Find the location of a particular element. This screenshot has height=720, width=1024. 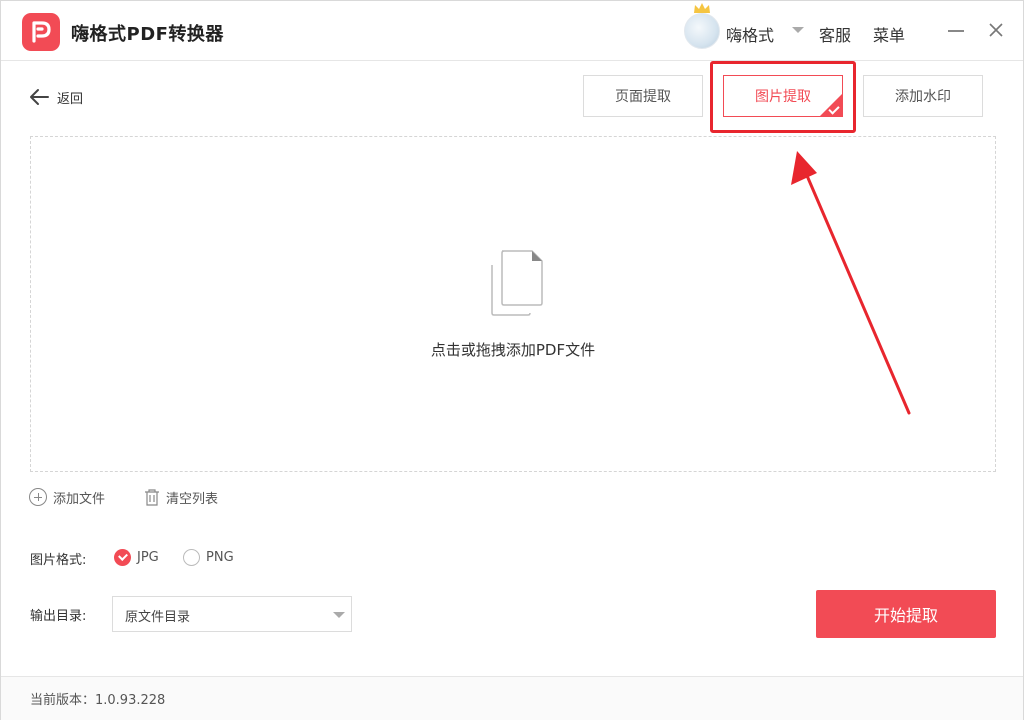

radio-label: JPG is located at coordinates (148, 557).